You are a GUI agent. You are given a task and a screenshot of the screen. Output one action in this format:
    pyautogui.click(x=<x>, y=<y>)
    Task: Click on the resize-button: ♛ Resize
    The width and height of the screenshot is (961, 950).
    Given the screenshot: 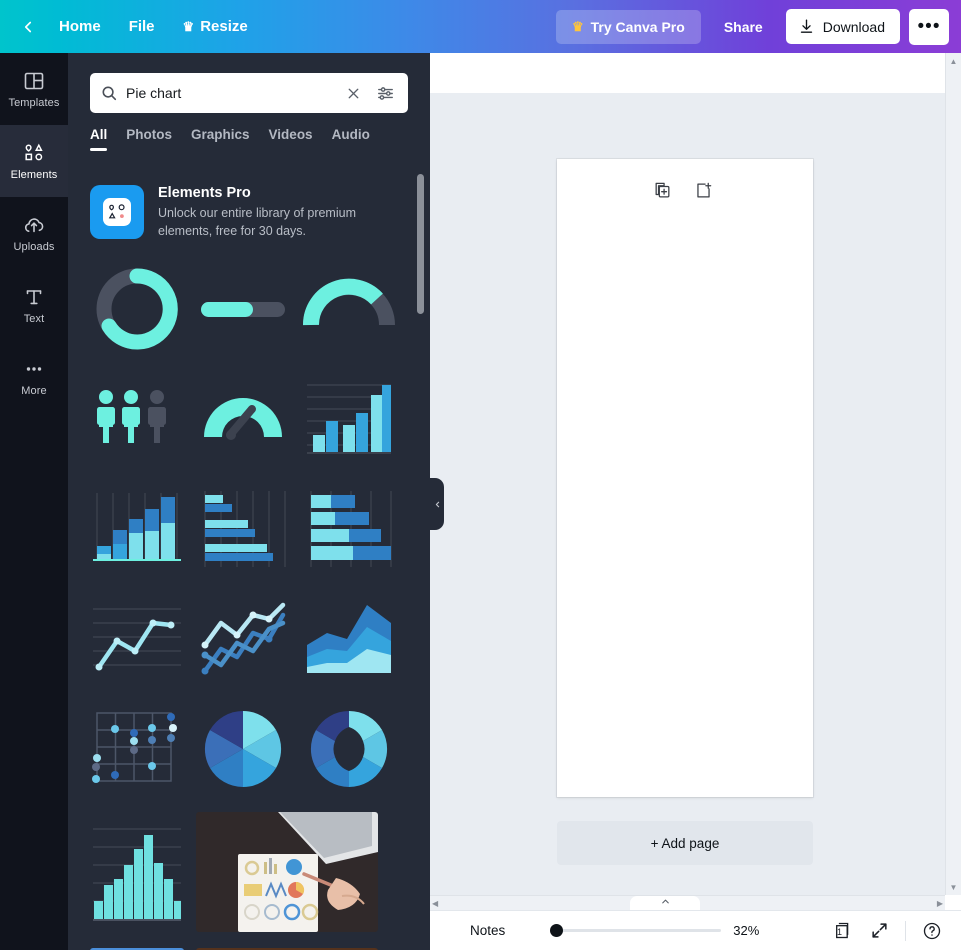 What is the action you would take?
    pyautogui.click(x=215, y=26)
    